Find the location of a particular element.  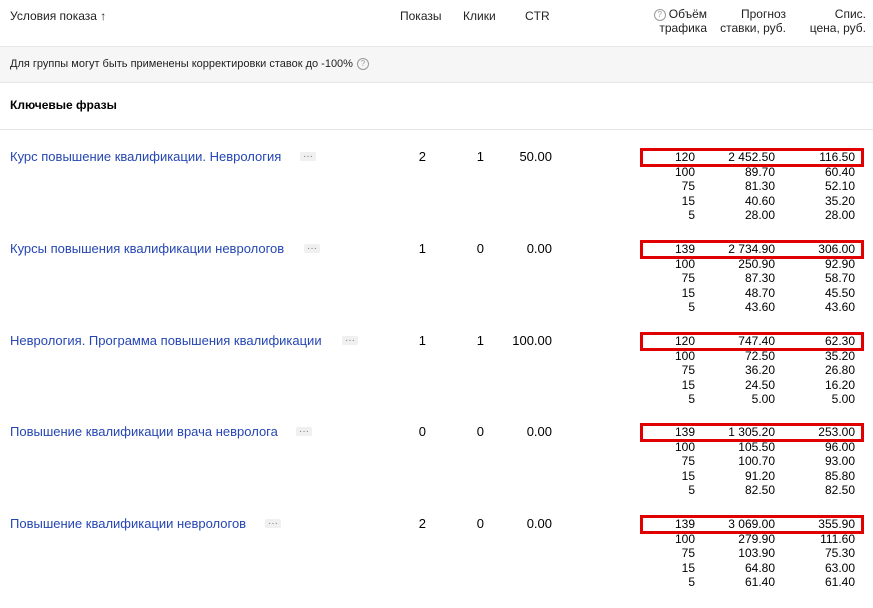

section-title-keywords: Ключевые фразы is located at coordinates (63, 105).